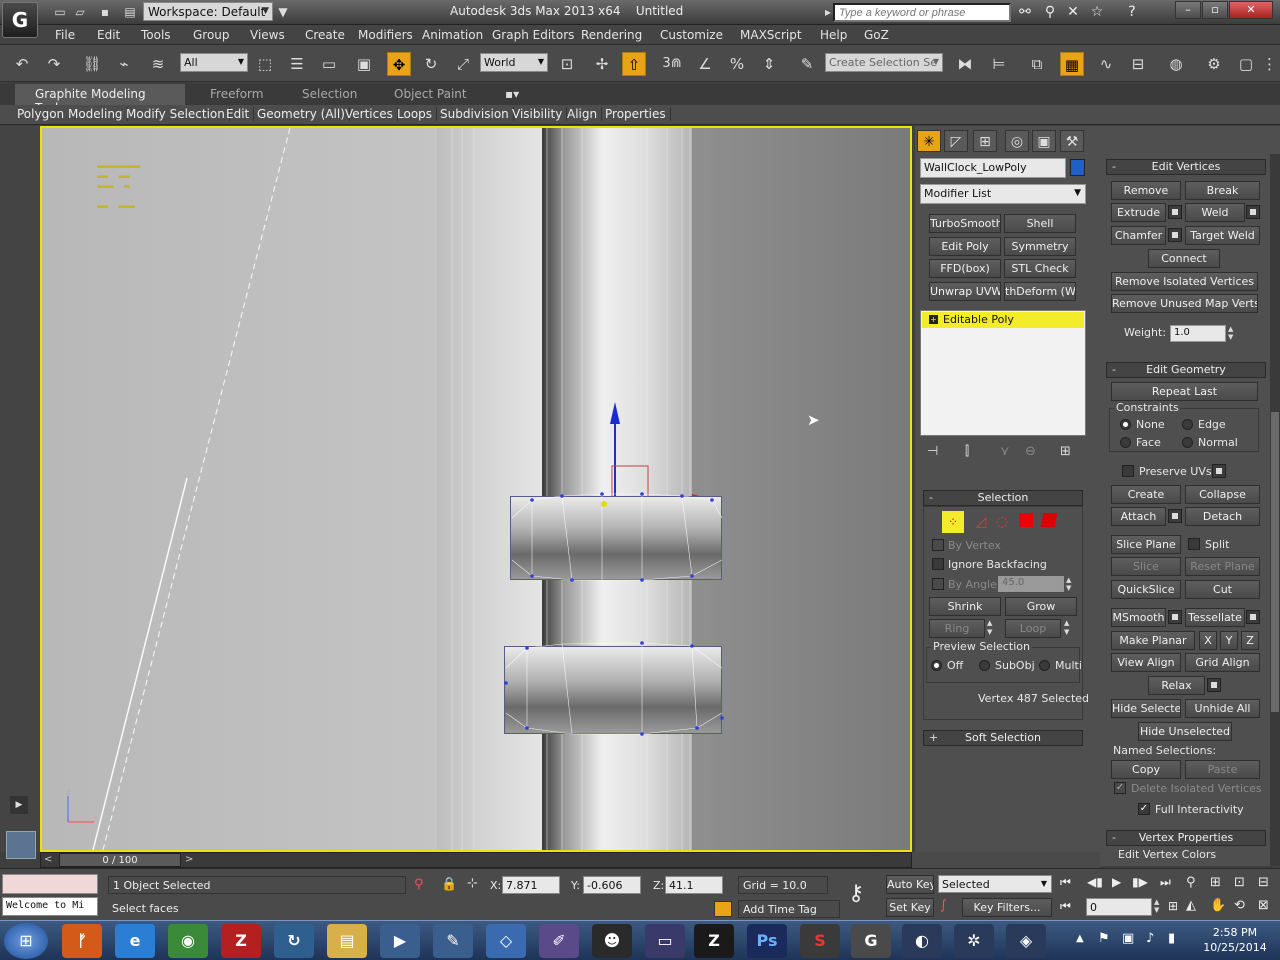 Image resolution: width=1280 pixels, height=960 pixels. What do you see at coordinates (910, 907) in the screenshot?
I see `set-key-button: Set Key` at bounding box center [910, 907].